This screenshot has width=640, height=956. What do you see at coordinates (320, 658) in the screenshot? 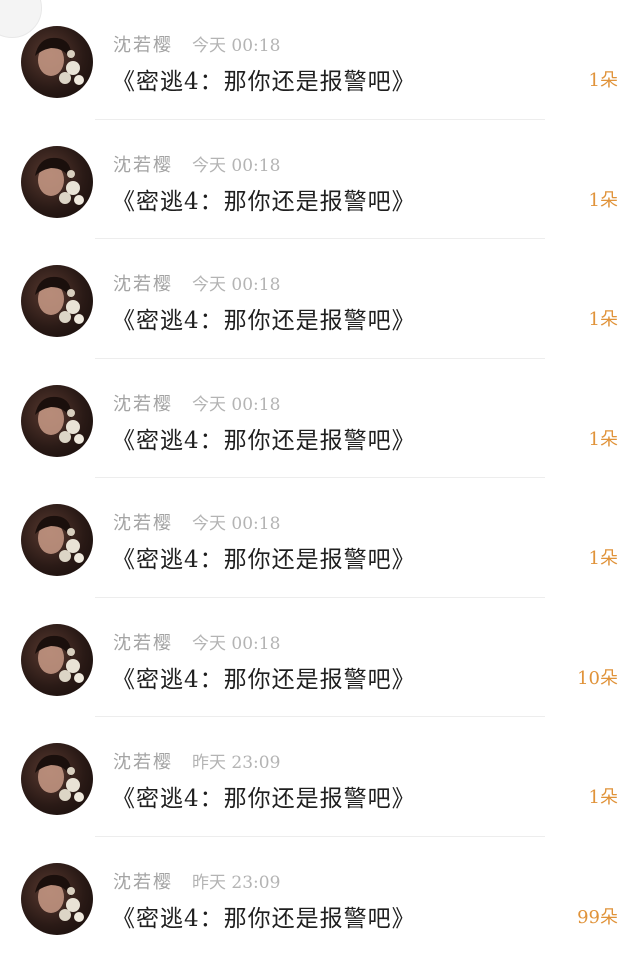
I see `message-row: 沈若樱 今天 00:18 《密逃4：那你还是报警吧》 10朵` at bounding box center [320, 658].